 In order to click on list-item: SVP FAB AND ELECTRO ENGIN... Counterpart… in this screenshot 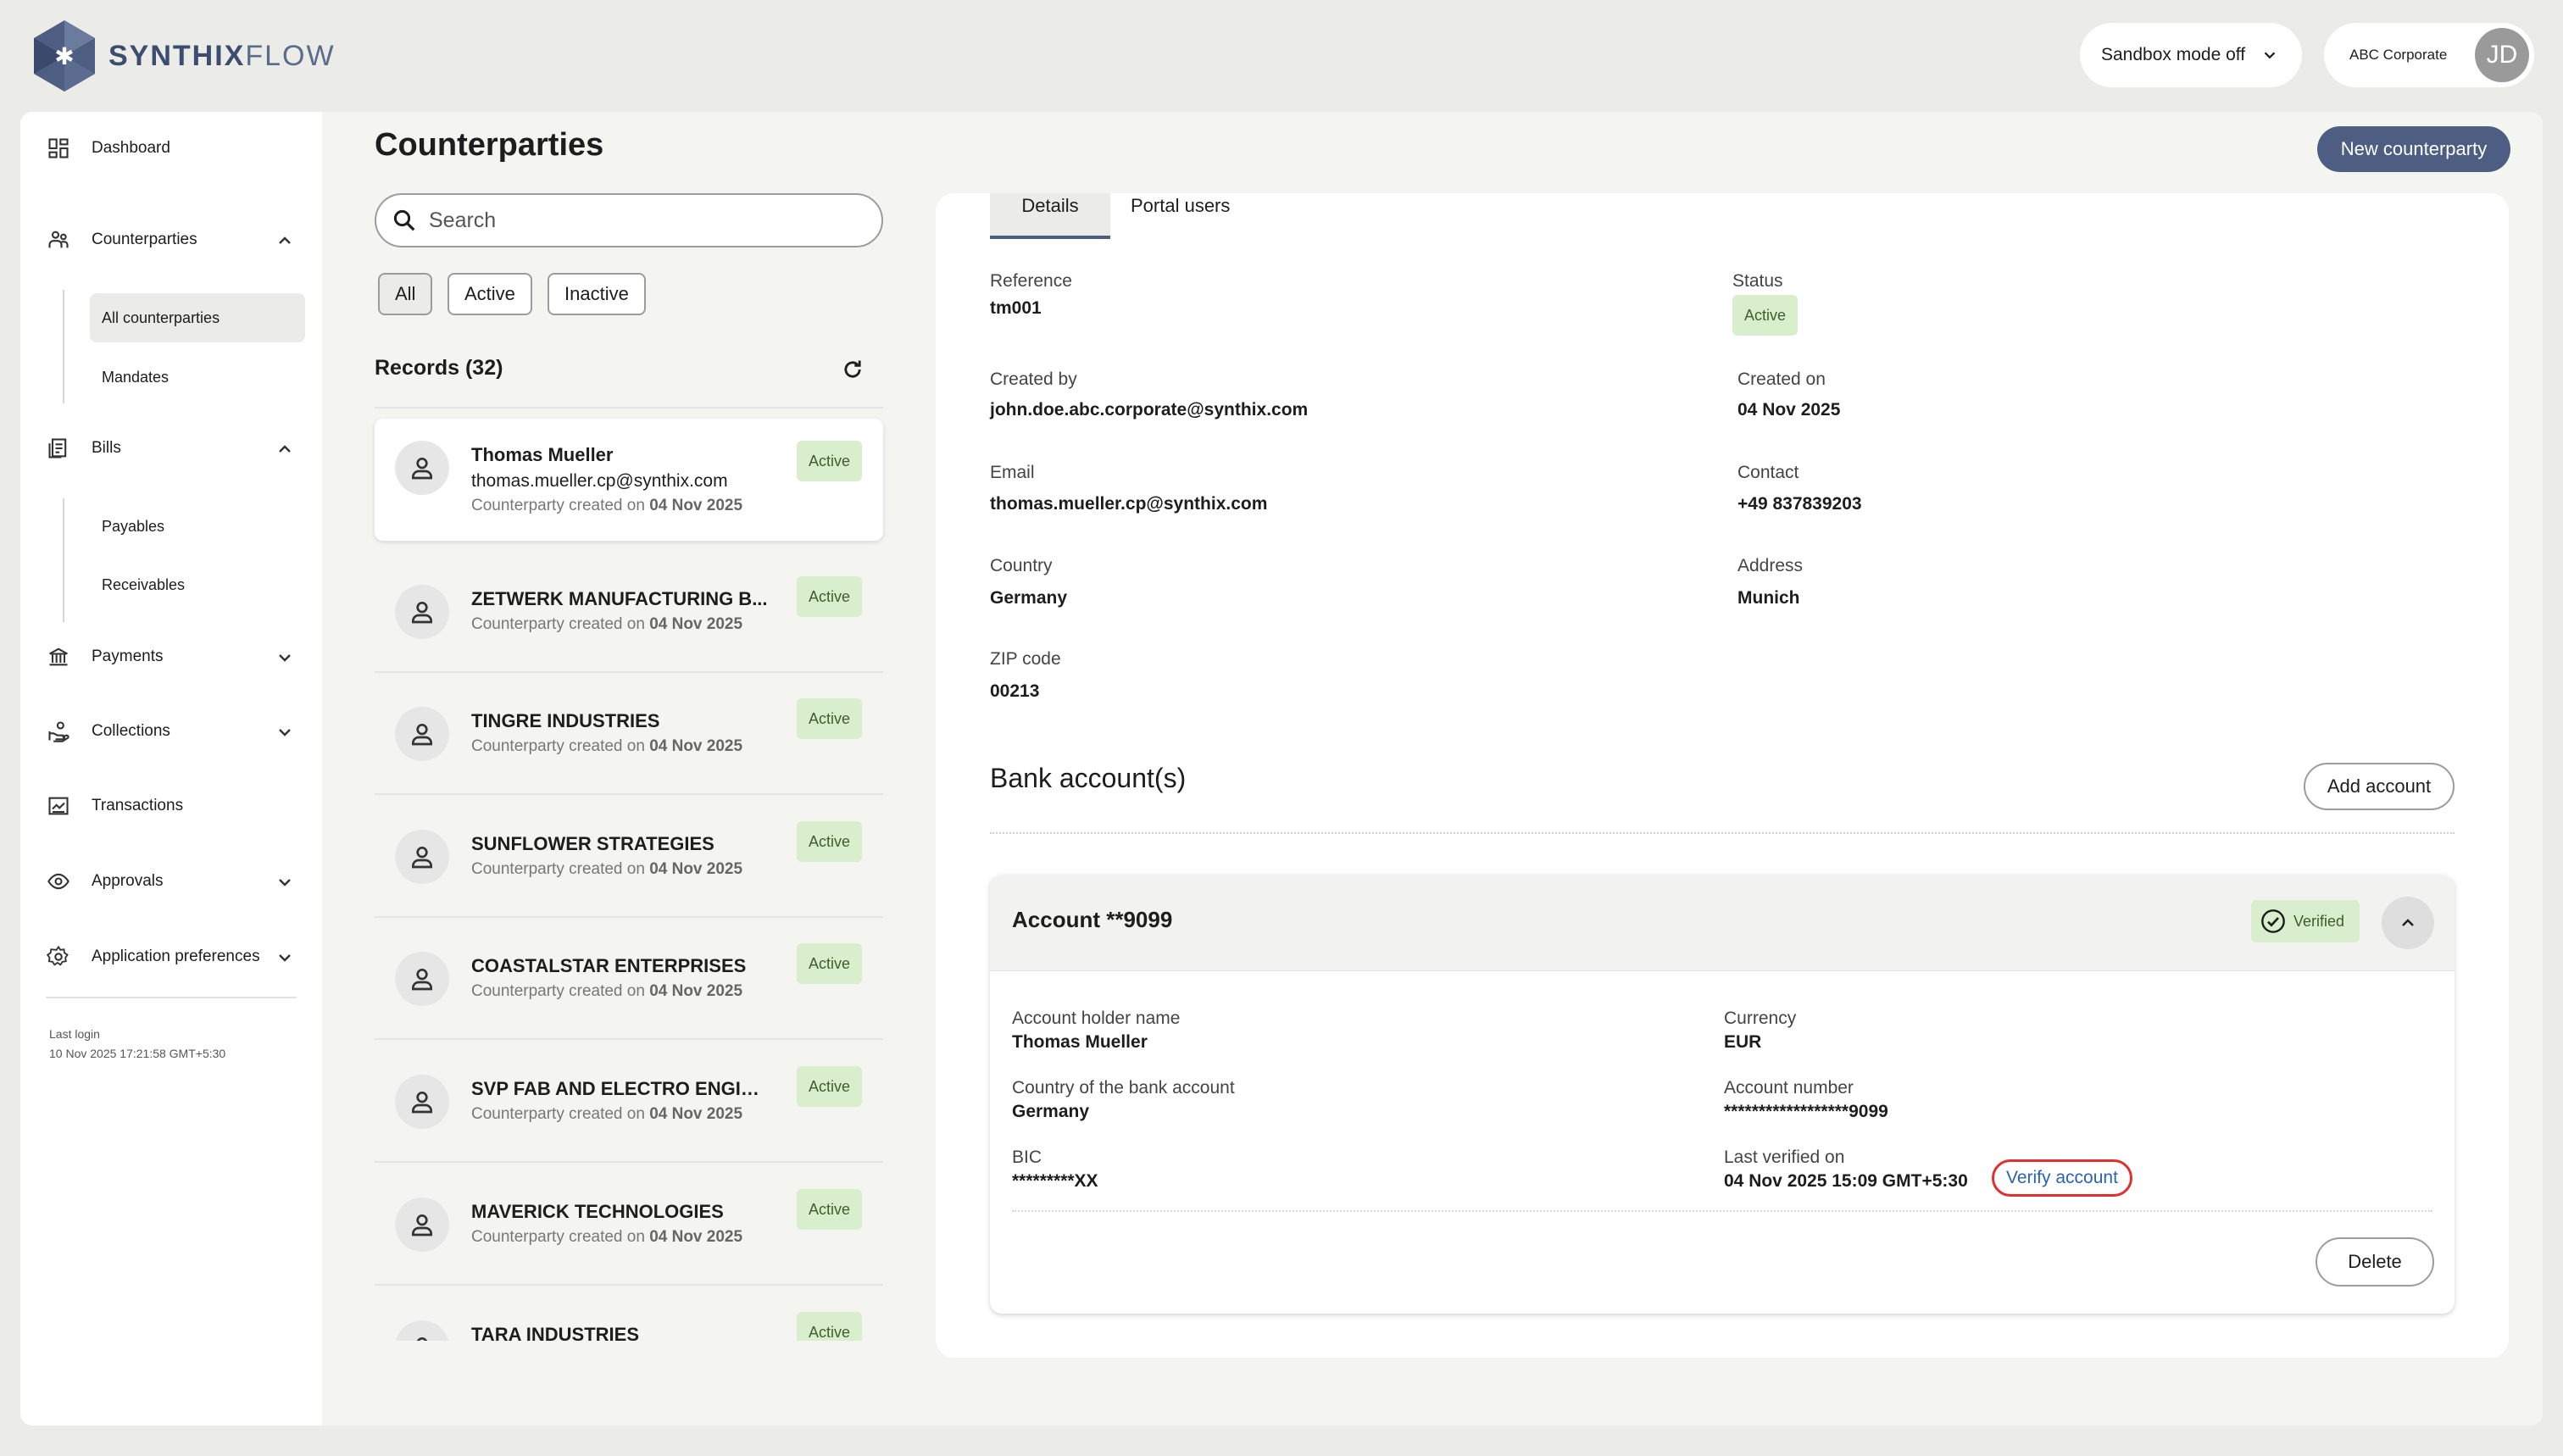, I will do `click(629, 1102)`.